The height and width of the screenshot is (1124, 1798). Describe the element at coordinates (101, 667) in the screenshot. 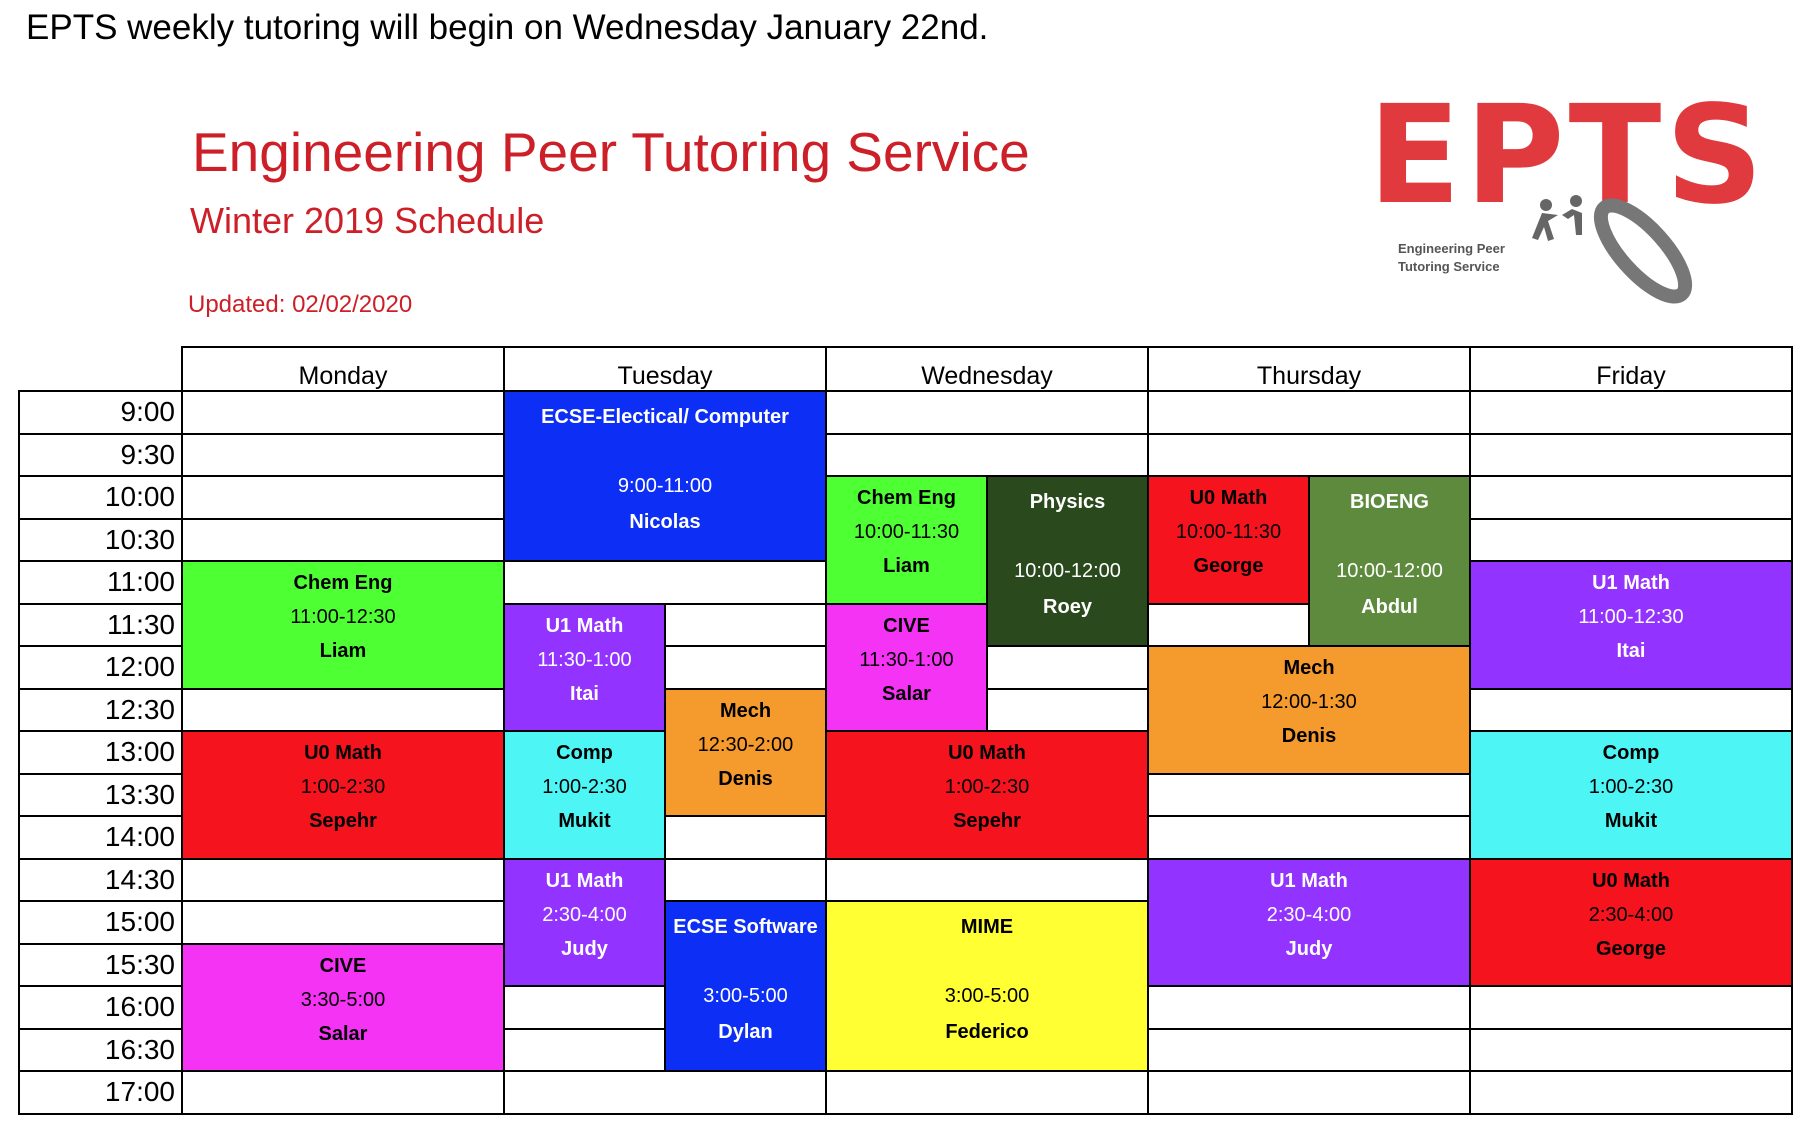

I see `time-label: 12:00` at that location.